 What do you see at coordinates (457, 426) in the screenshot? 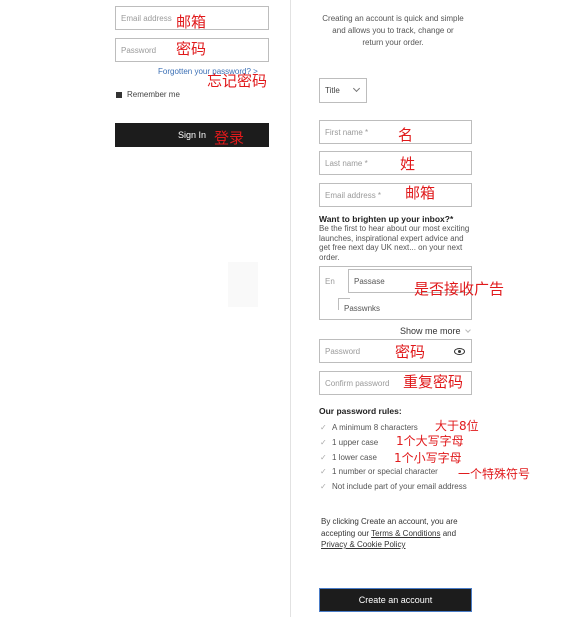
I see `annotation-rule-min: 大于8位` at bounding box center [457, 426].